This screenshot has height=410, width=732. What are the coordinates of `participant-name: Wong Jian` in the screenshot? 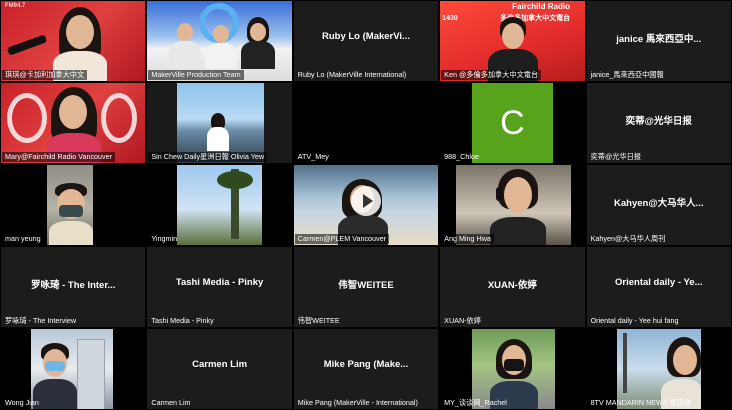 It's located at (22, 402).